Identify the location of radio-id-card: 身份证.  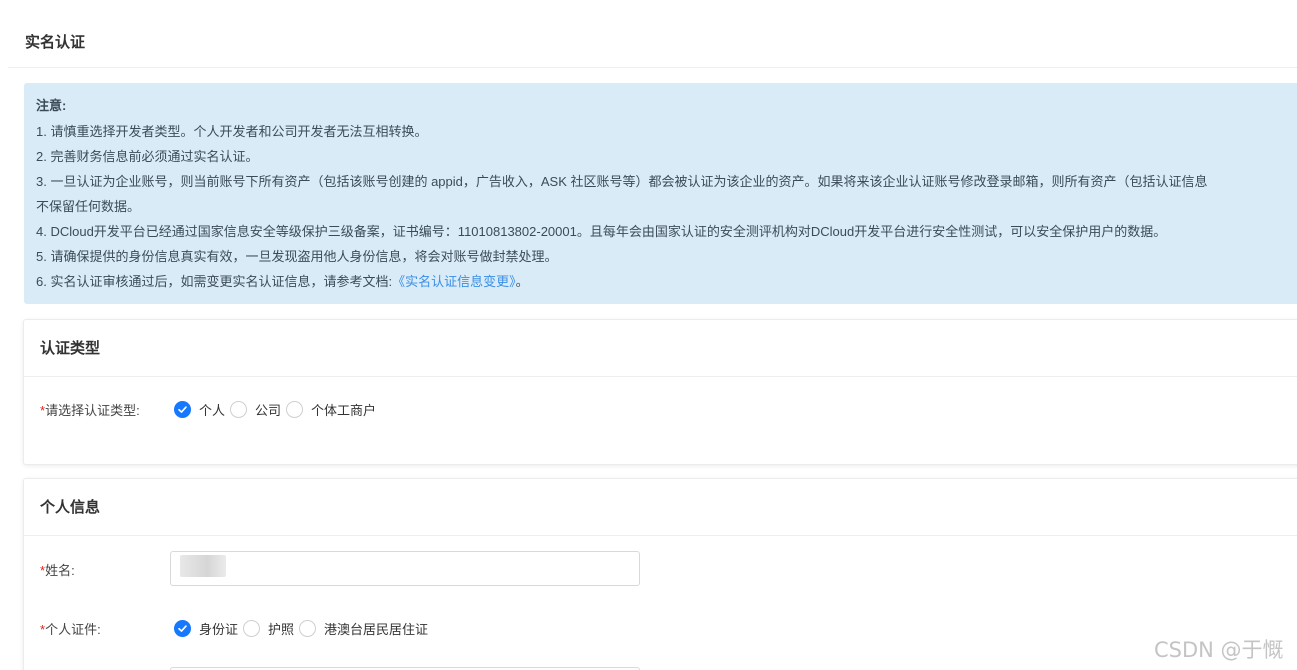
(206, 628).